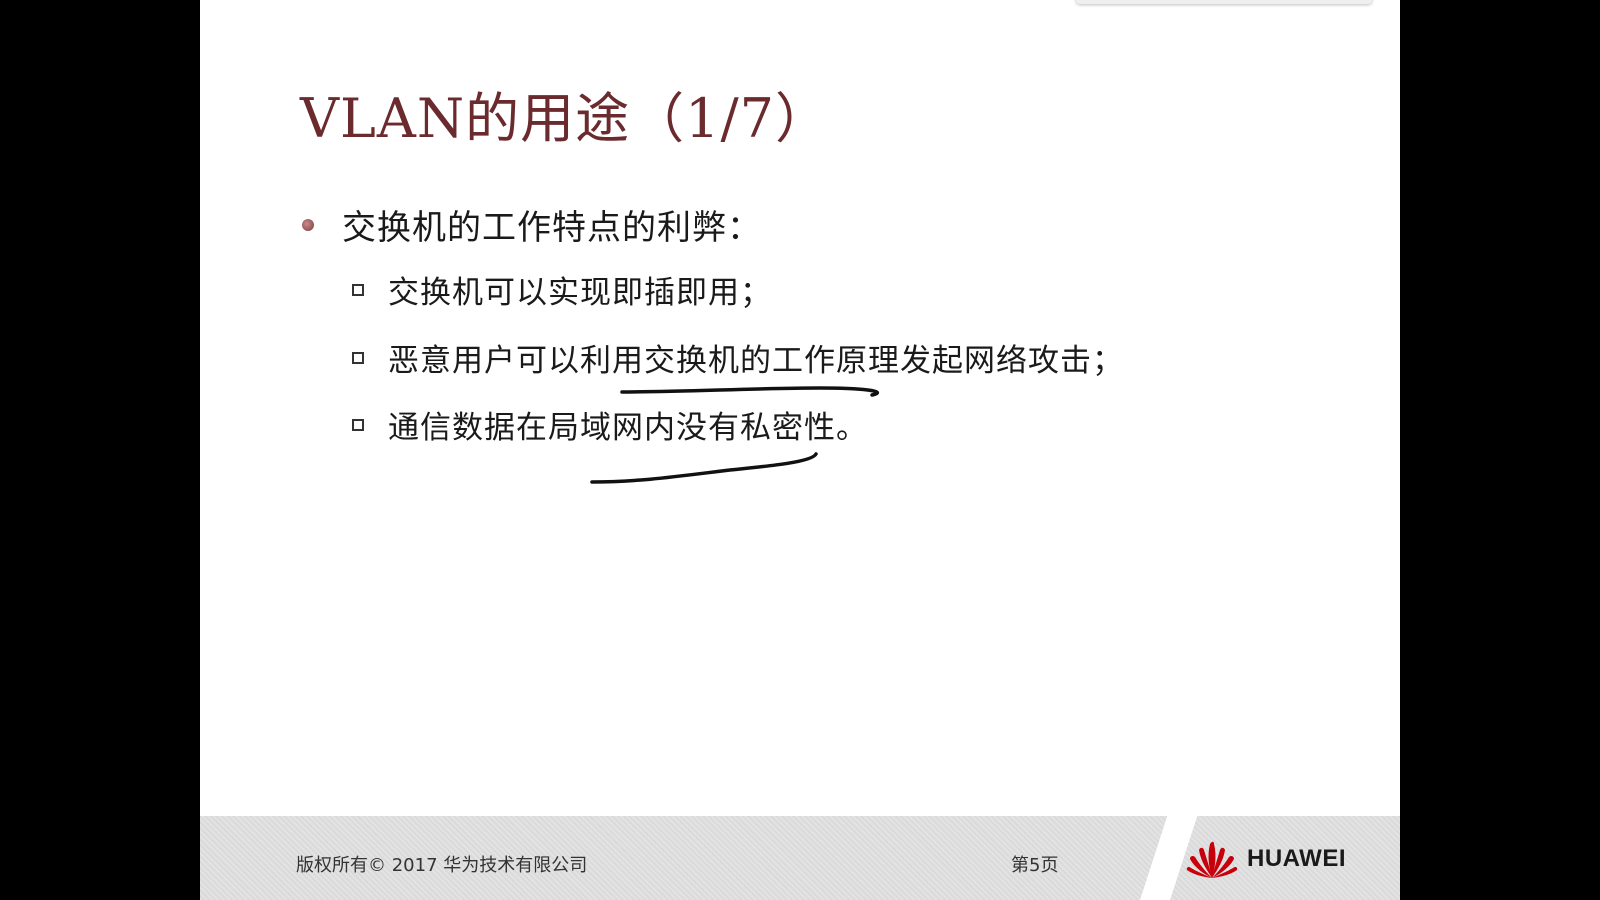  I want to click on bullet-level2: 通信数据在局域网内没有私密性。, so click(610, 424).